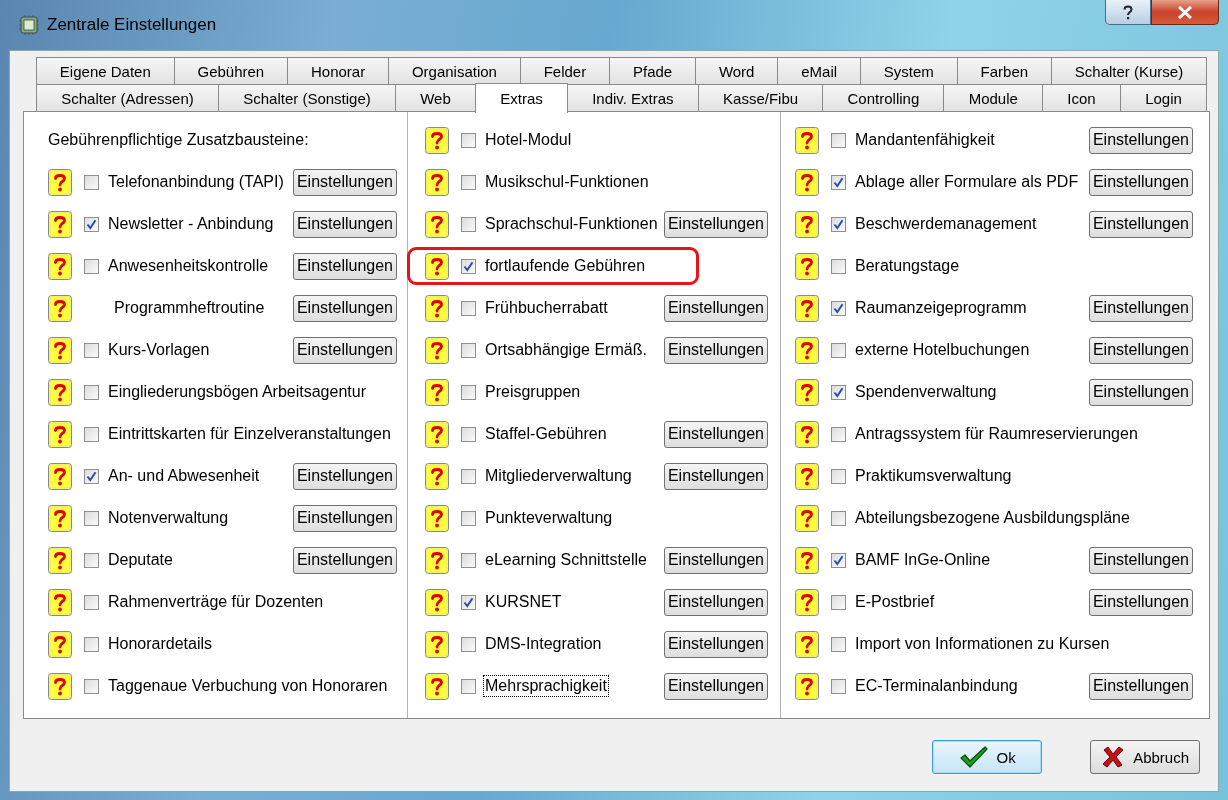  What do you see at coordinates (435, 97) in the screenshot?
I see `tab: Web` at bounding box center [435, 97].